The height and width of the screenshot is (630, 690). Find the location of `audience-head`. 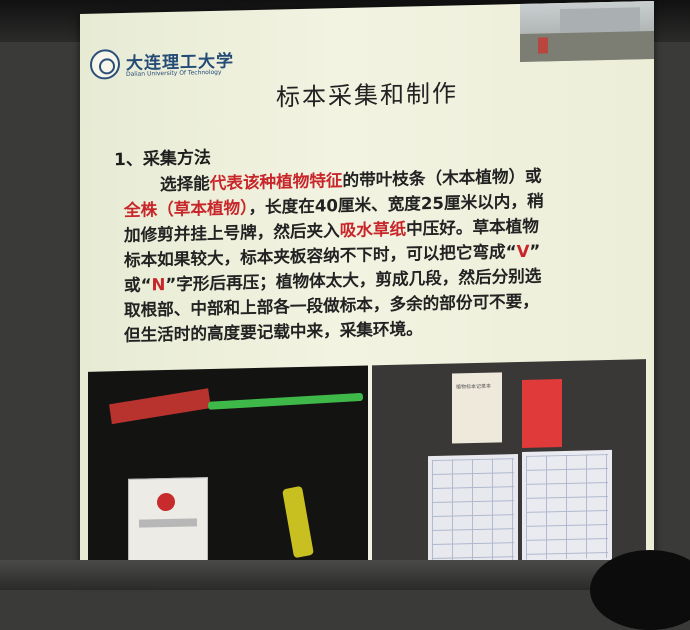

audience-head is located at coordinates (640, 590).